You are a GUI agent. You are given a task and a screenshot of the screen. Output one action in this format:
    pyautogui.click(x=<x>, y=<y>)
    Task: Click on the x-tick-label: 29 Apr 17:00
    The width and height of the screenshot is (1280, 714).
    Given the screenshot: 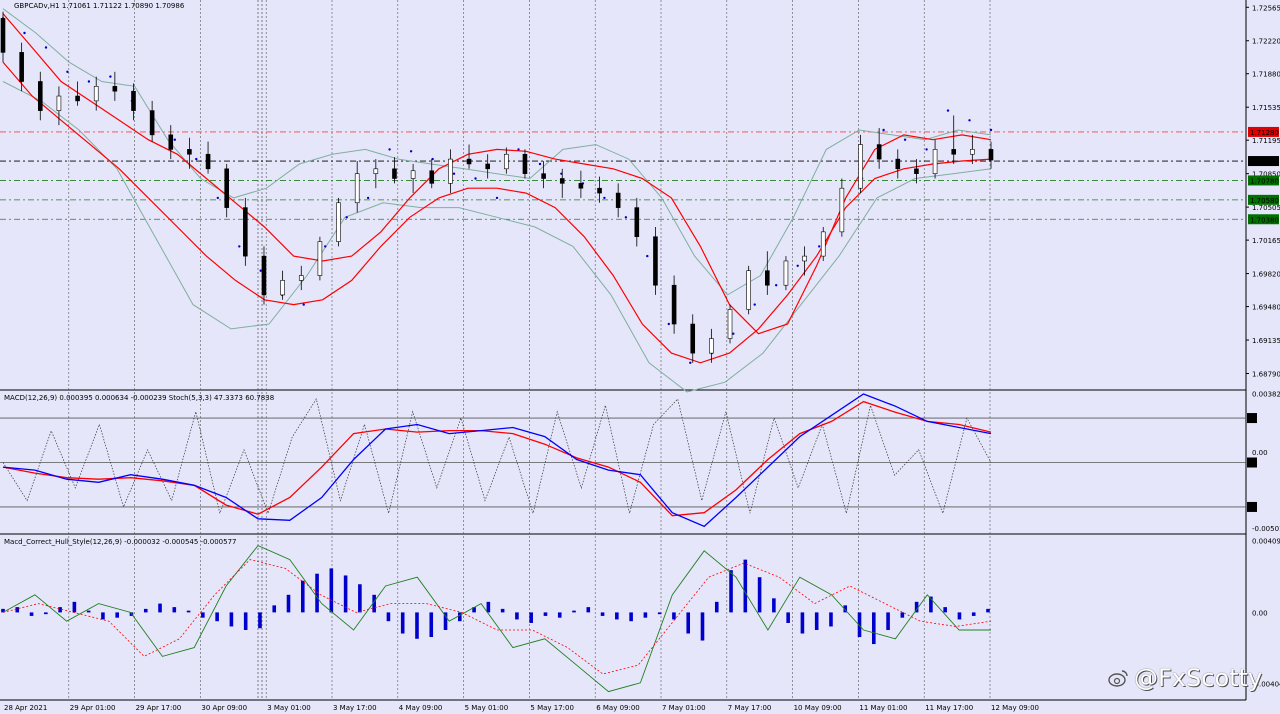 What is the action you would take?
    pyautogui.click(x=159, y=708)
    